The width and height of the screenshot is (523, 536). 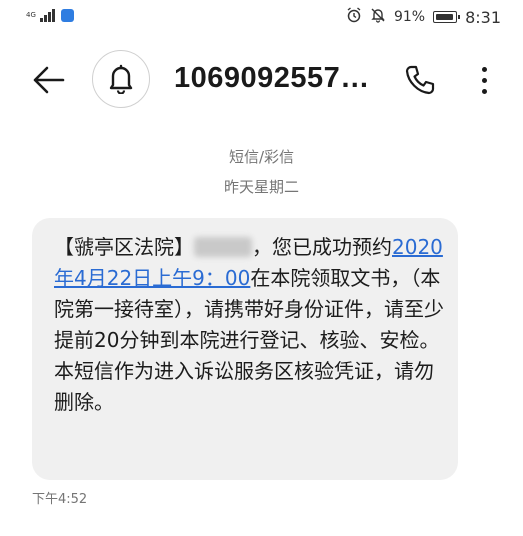 I want to click on message-time: 下午4:52, so click(x=60, y=499).